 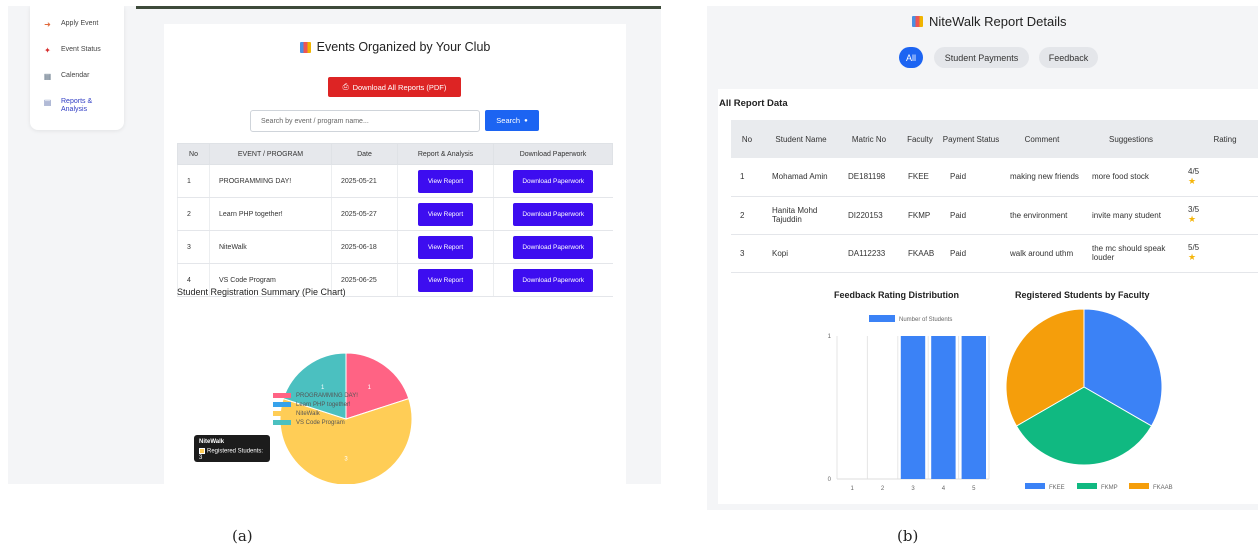 What do you see at coordinates (47, 76) in the screenshot?
I see `calendar-icon: ▦` at bounding box center [47, 76].